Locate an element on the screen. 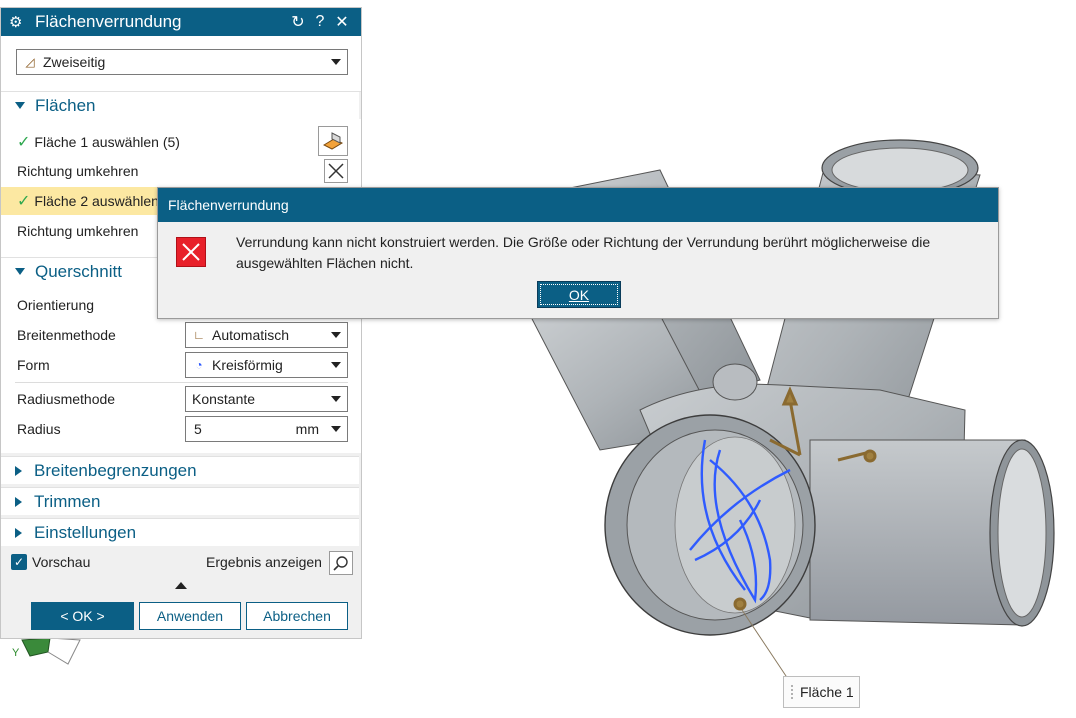 The width and height of the screenshot is (1076, 718). preview-label: Vorschau is located at coordinates (61, 562).